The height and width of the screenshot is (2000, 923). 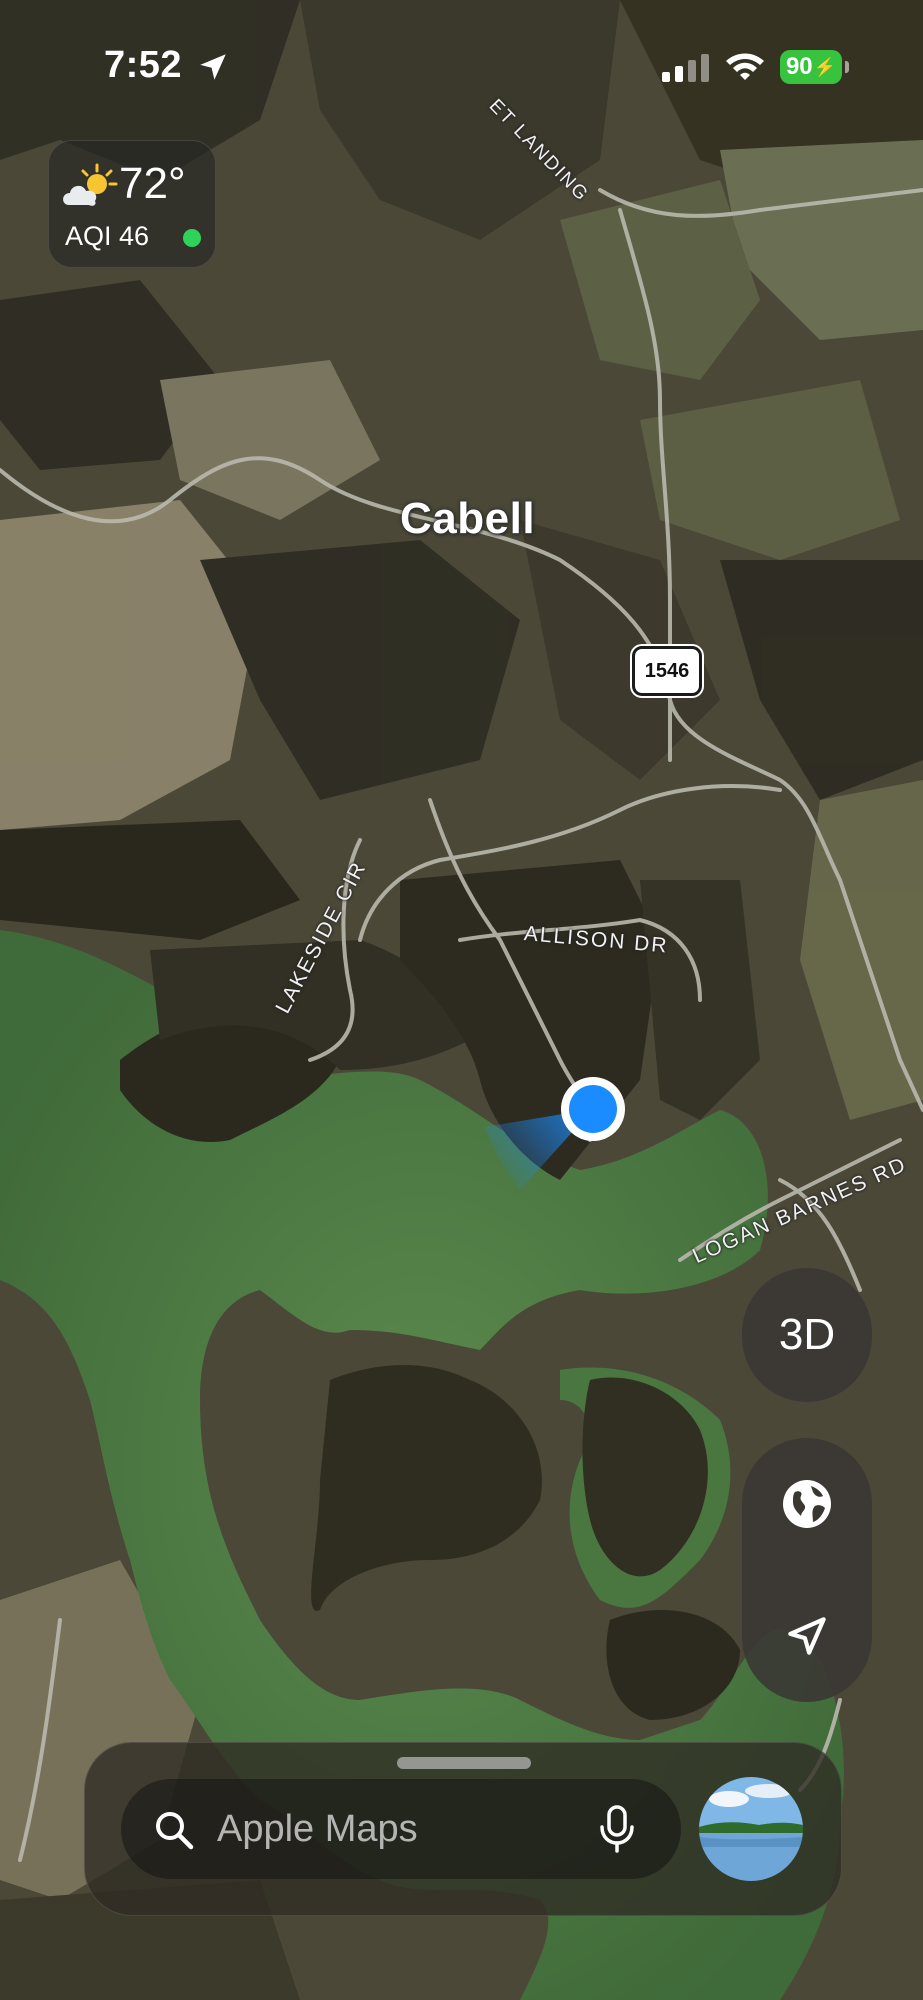 What do you see at coordinates (397, 1829) in the screenshot?
I see `search-input: Apple Maps` at bounding box center [397, 1829].